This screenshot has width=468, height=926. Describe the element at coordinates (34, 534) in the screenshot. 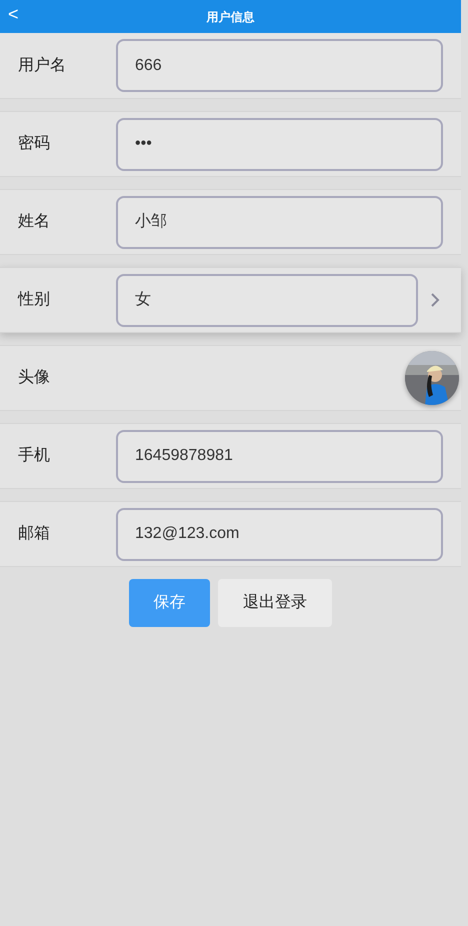

I see `field-label: 邮箱` at that location.